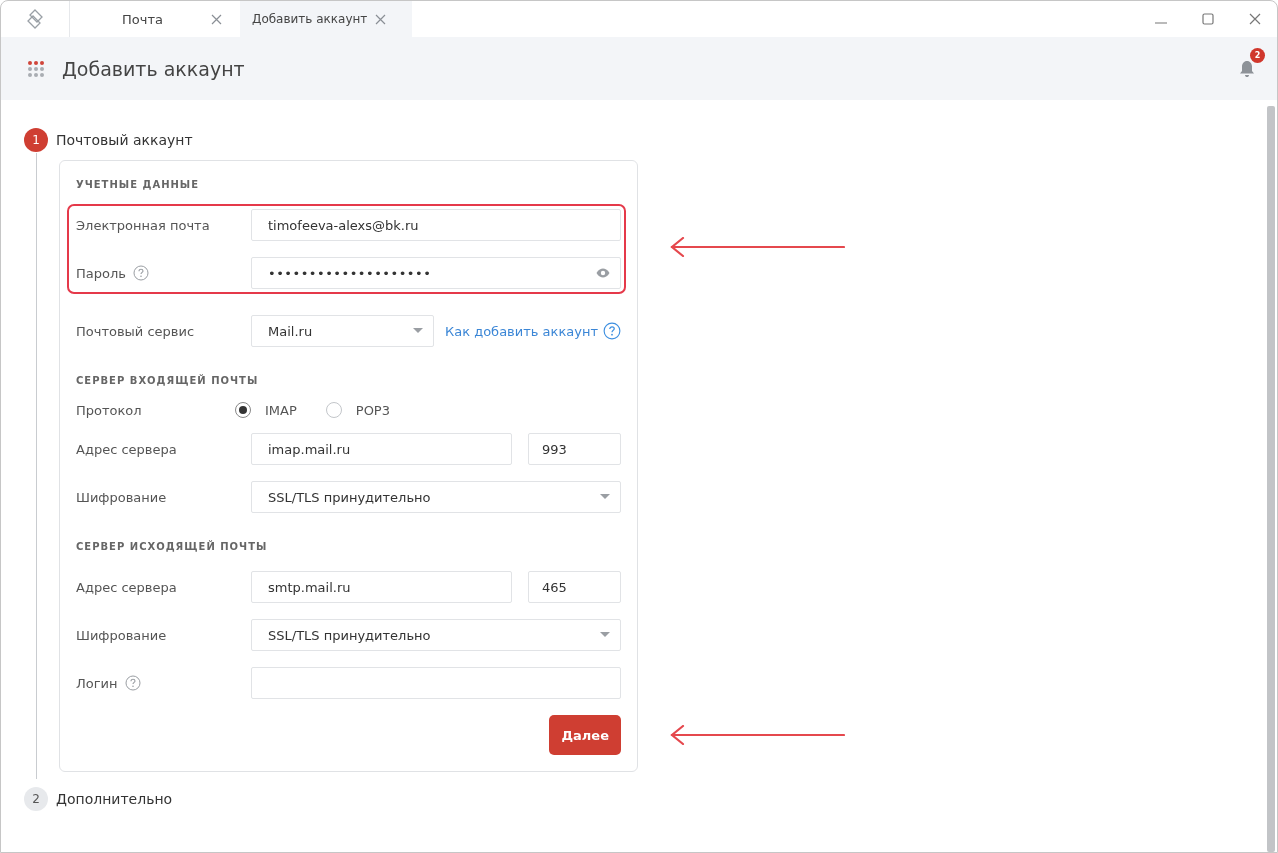  I want to click on maximize-icon, so click(1208, 19).